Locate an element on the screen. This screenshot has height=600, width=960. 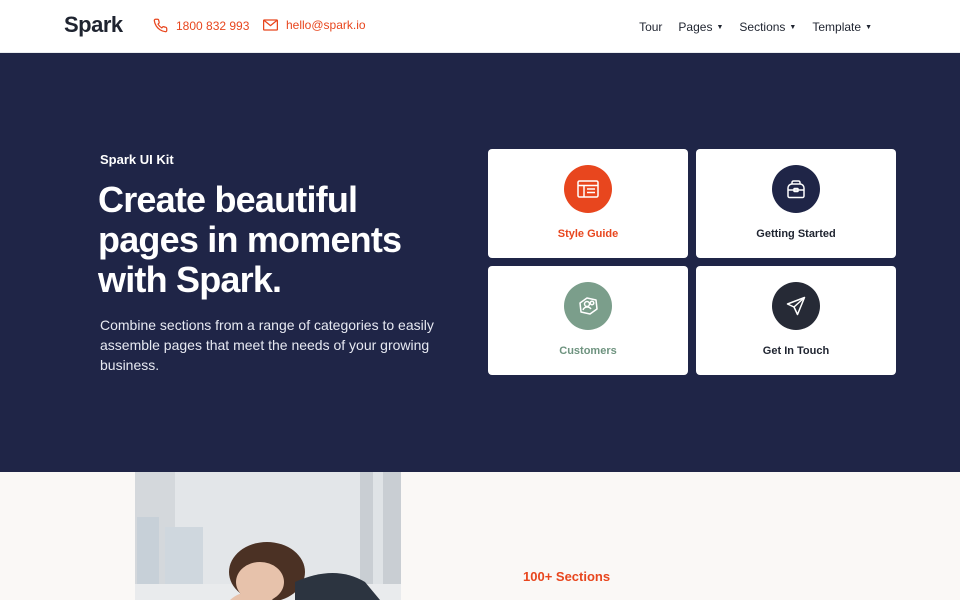
nav-item-template: Template ▼ is located at coordinates (842, 27).